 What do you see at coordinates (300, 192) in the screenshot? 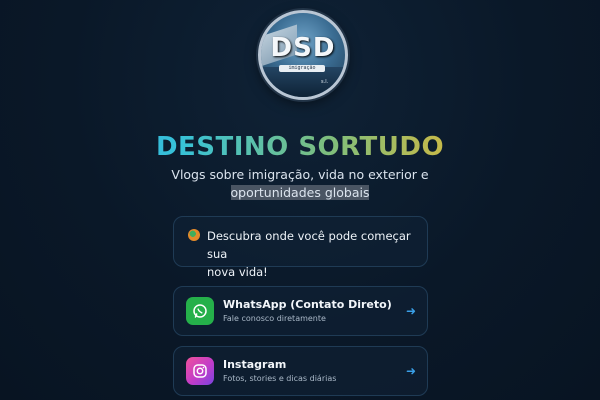
I see `tagline-selected-text: oportunidades globais` at bounding box center [300, 192].